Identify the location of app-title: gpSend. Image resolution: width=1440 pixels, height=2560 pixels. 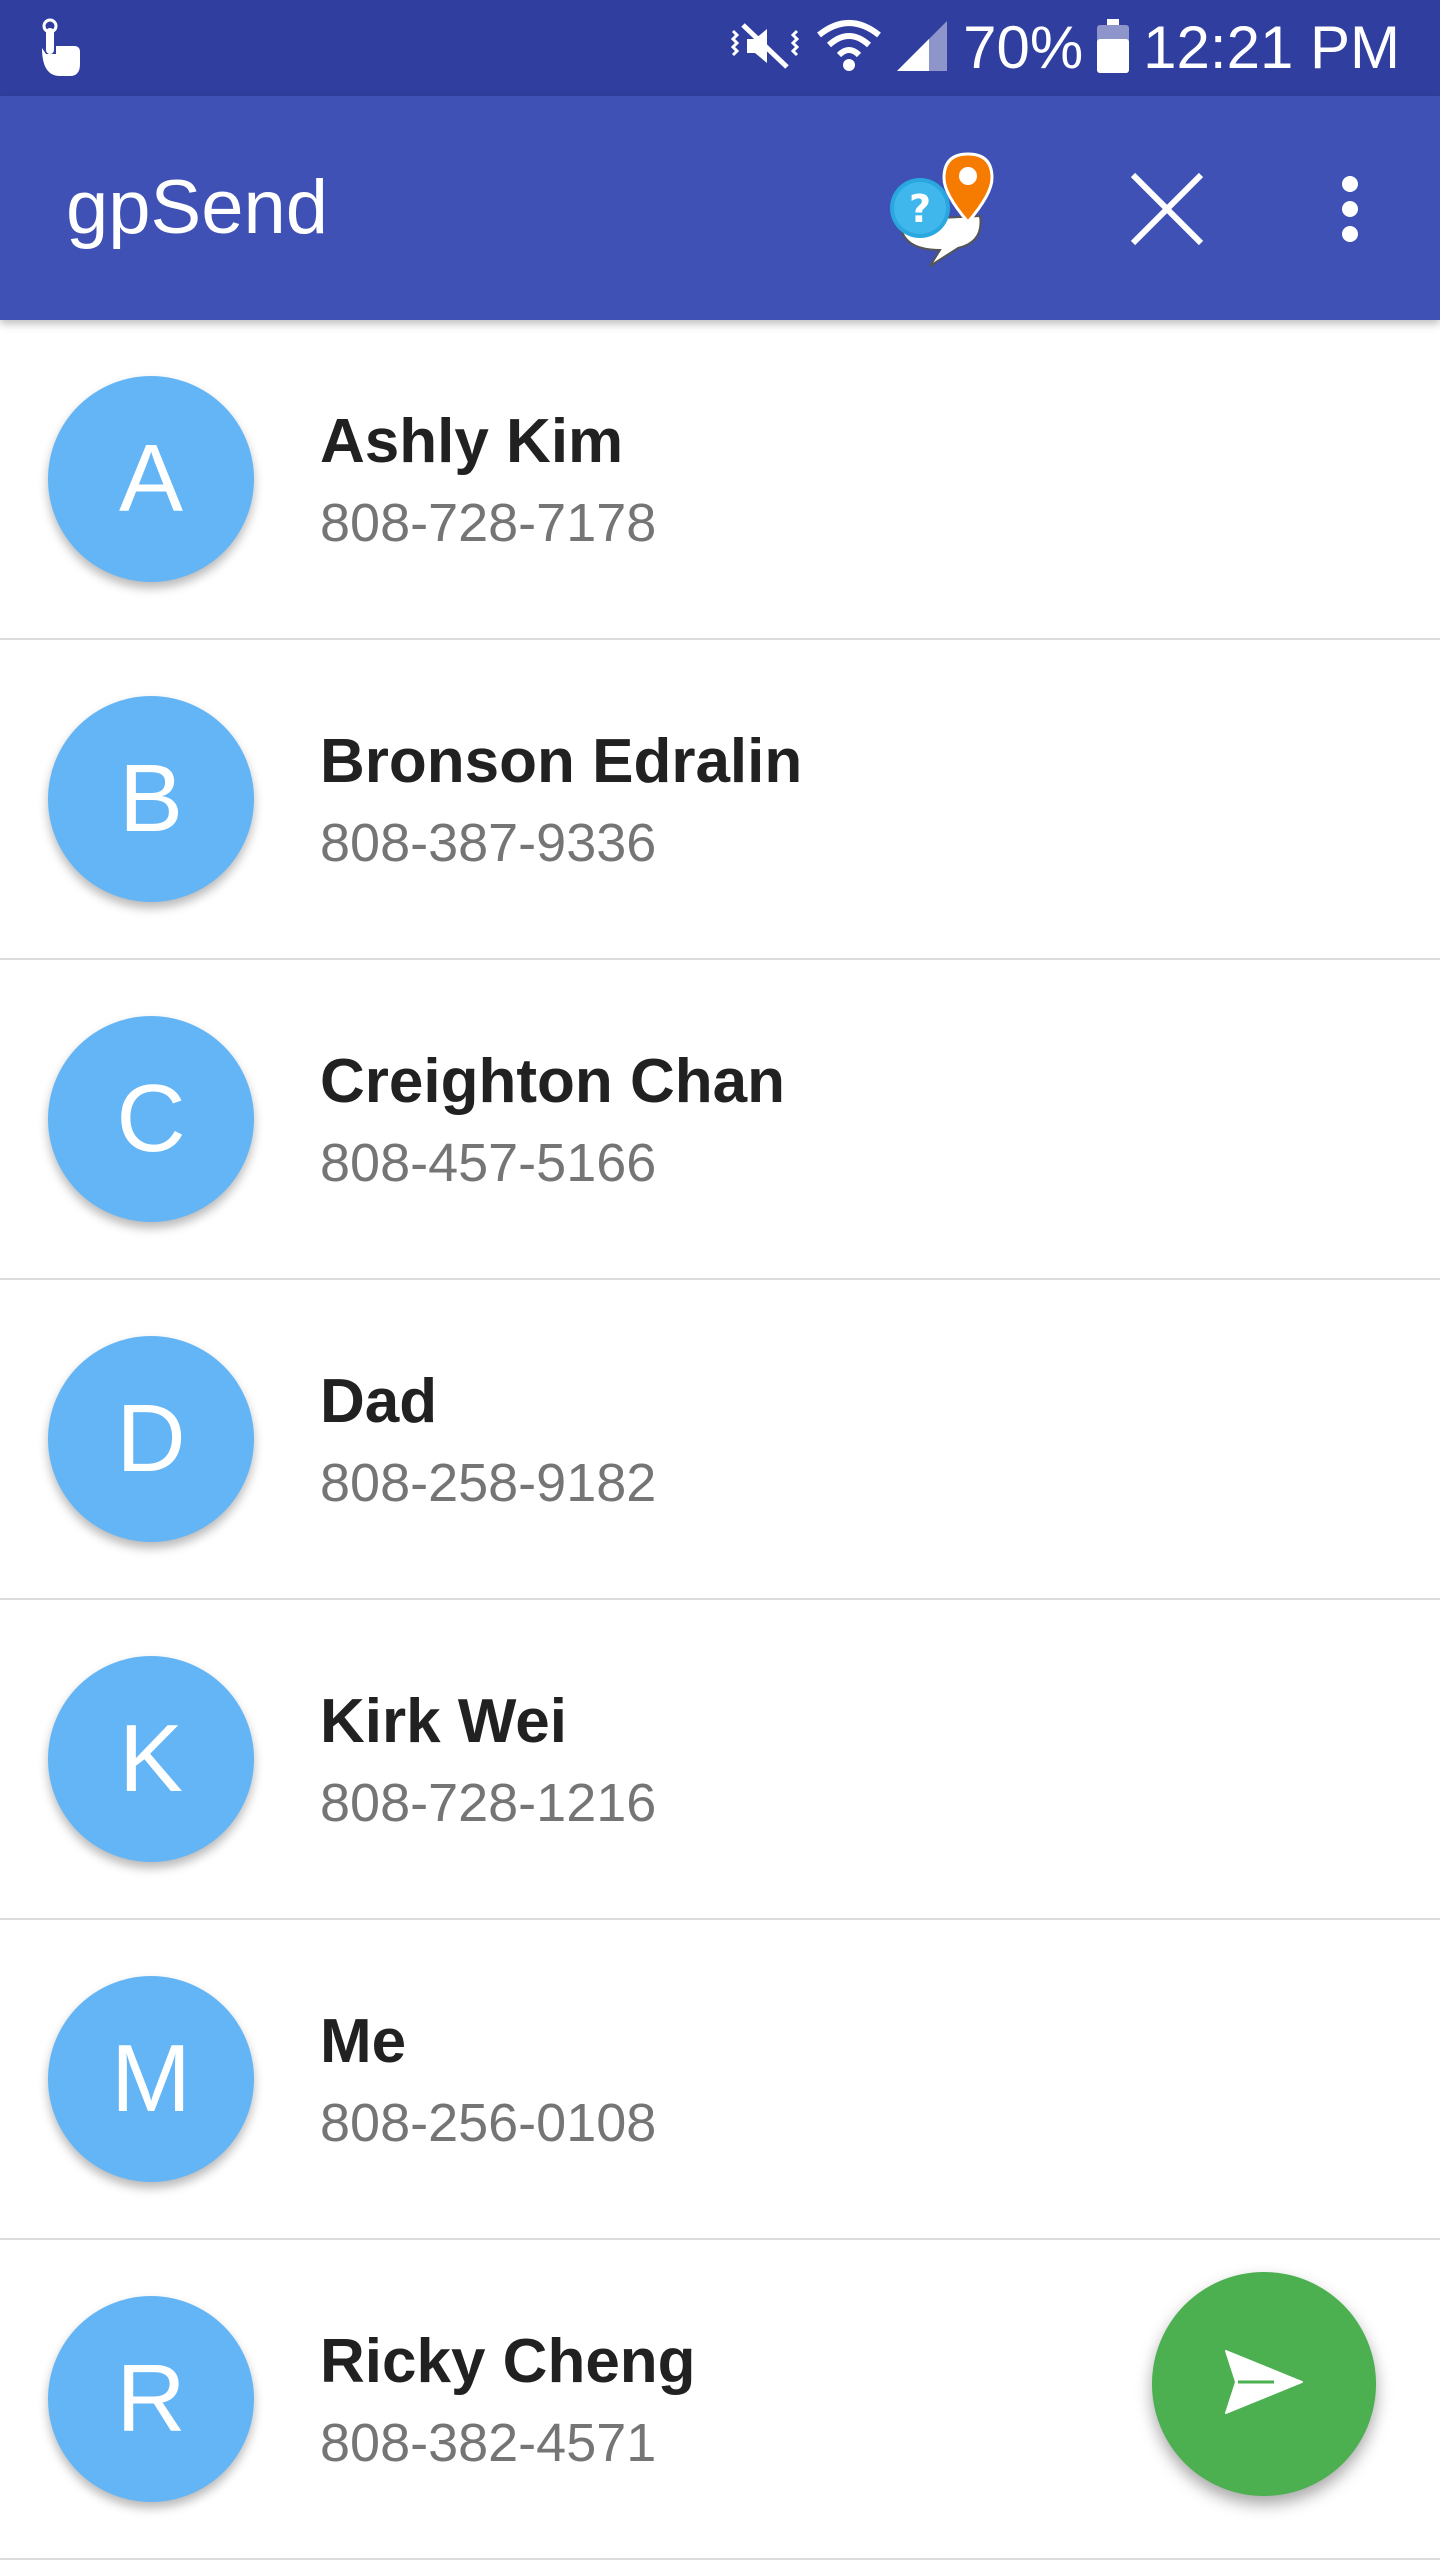
(197, 207).